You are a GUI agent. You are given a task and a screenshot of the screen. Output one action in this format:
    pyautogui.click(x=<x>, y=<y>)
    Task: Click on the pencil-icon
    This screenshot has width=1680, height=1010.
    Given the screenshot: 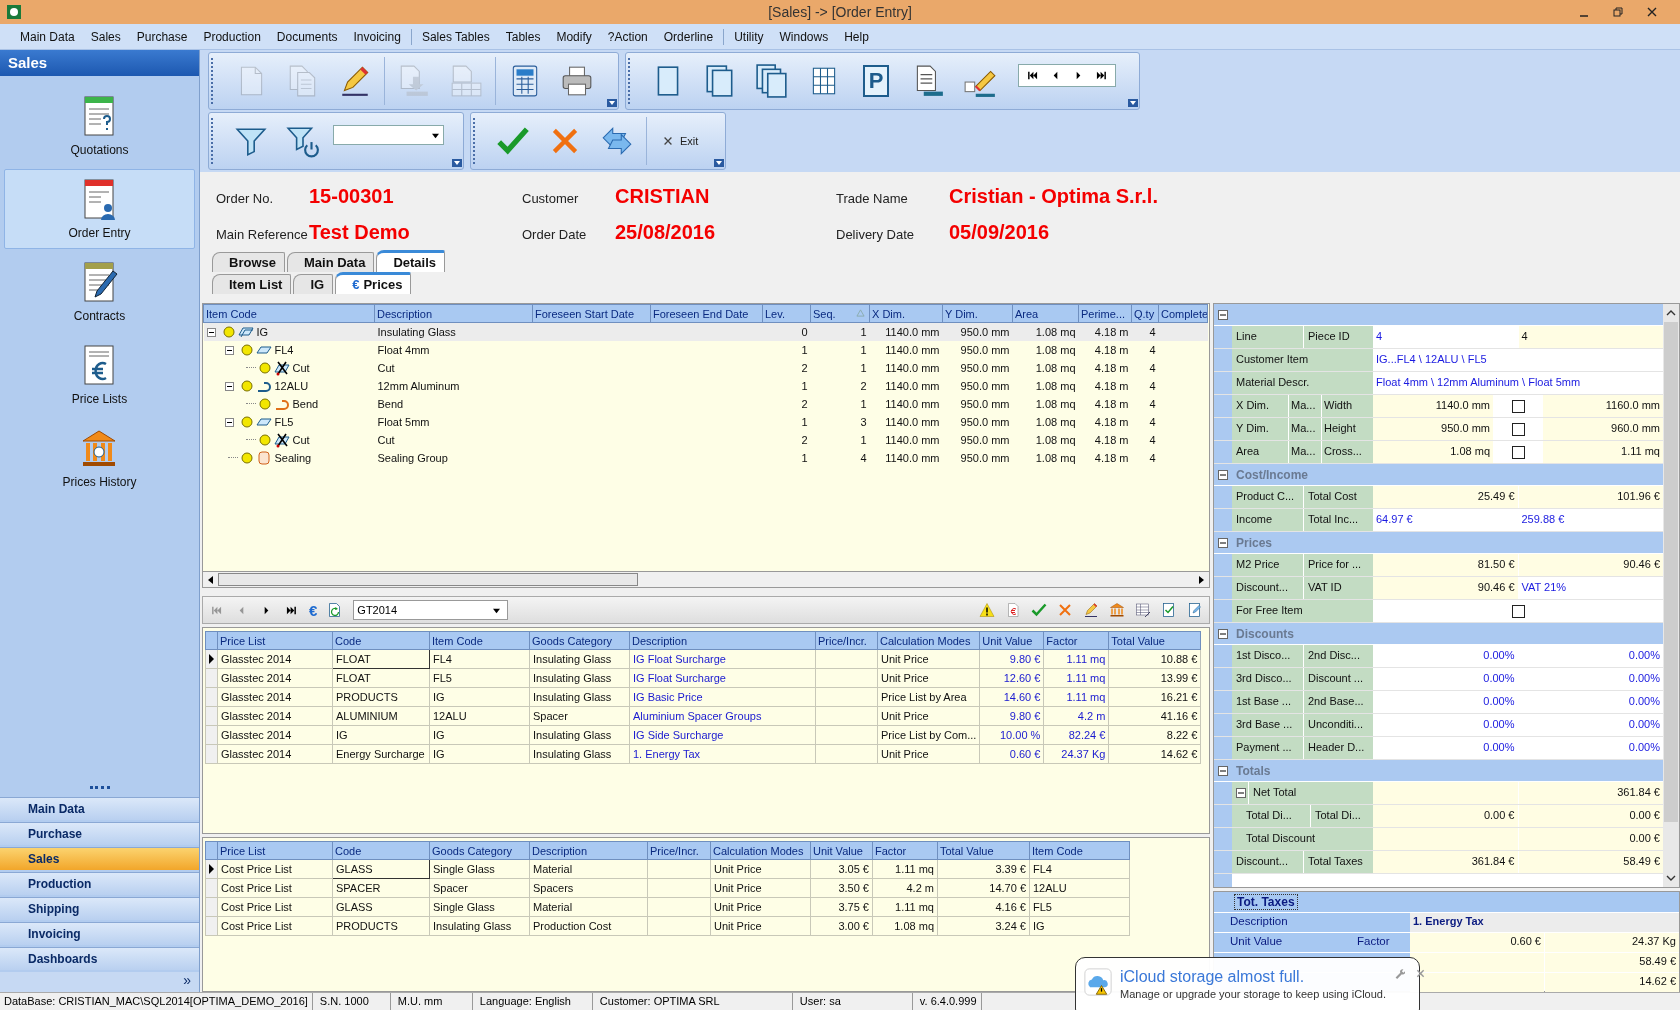 What is the action you would take?
    pyautogui.click(x=1091, y=610)
    